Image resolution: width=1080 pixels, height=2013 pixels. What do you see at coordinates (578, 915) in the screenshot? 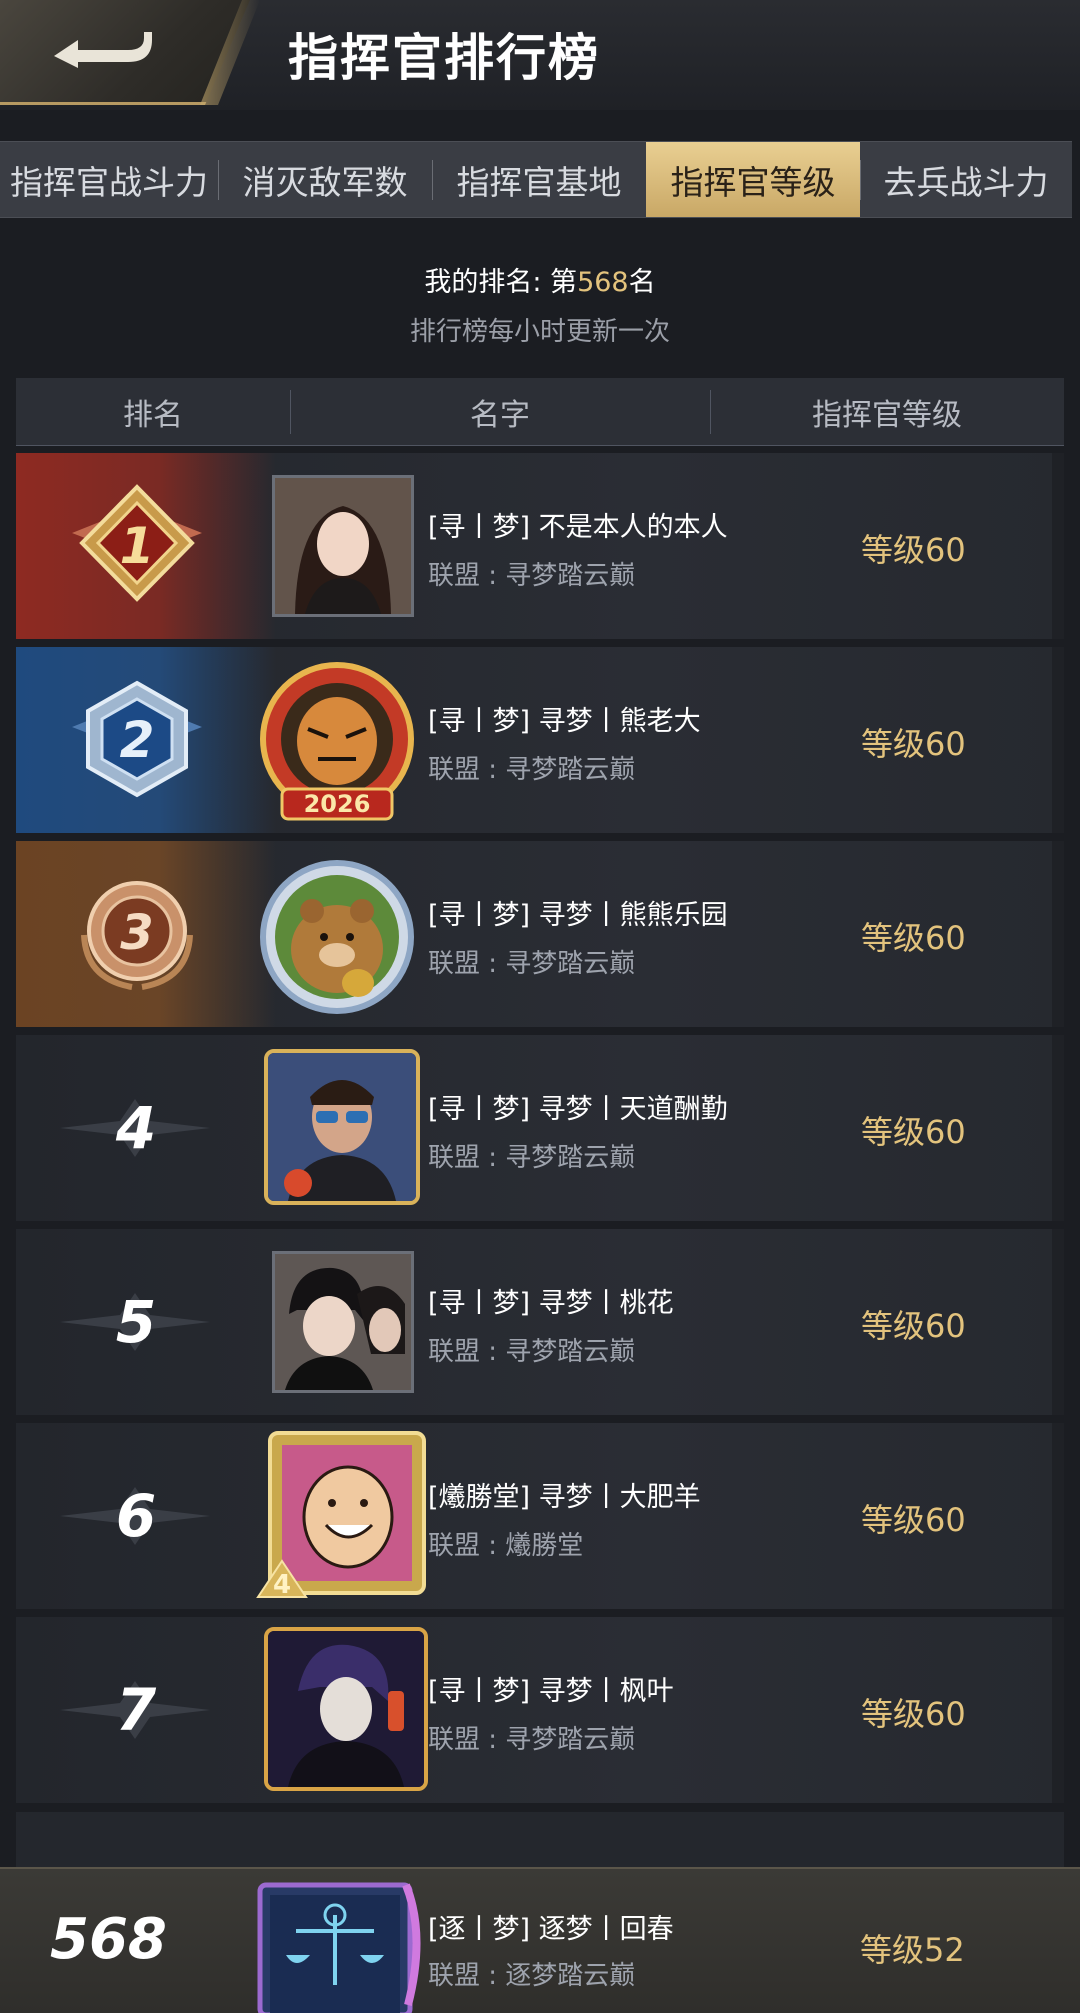
I see `player-name: [寻丨梦] 寻梦丨熊熊乐园` at bounding box center [578, 915].